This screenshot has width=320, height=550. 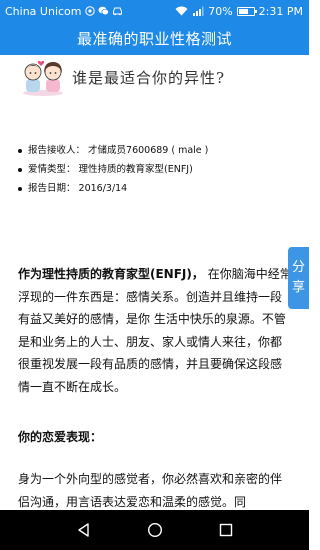 I want to click on title-bar: 最准确的职业性格测试, so click(x=154, y=38).